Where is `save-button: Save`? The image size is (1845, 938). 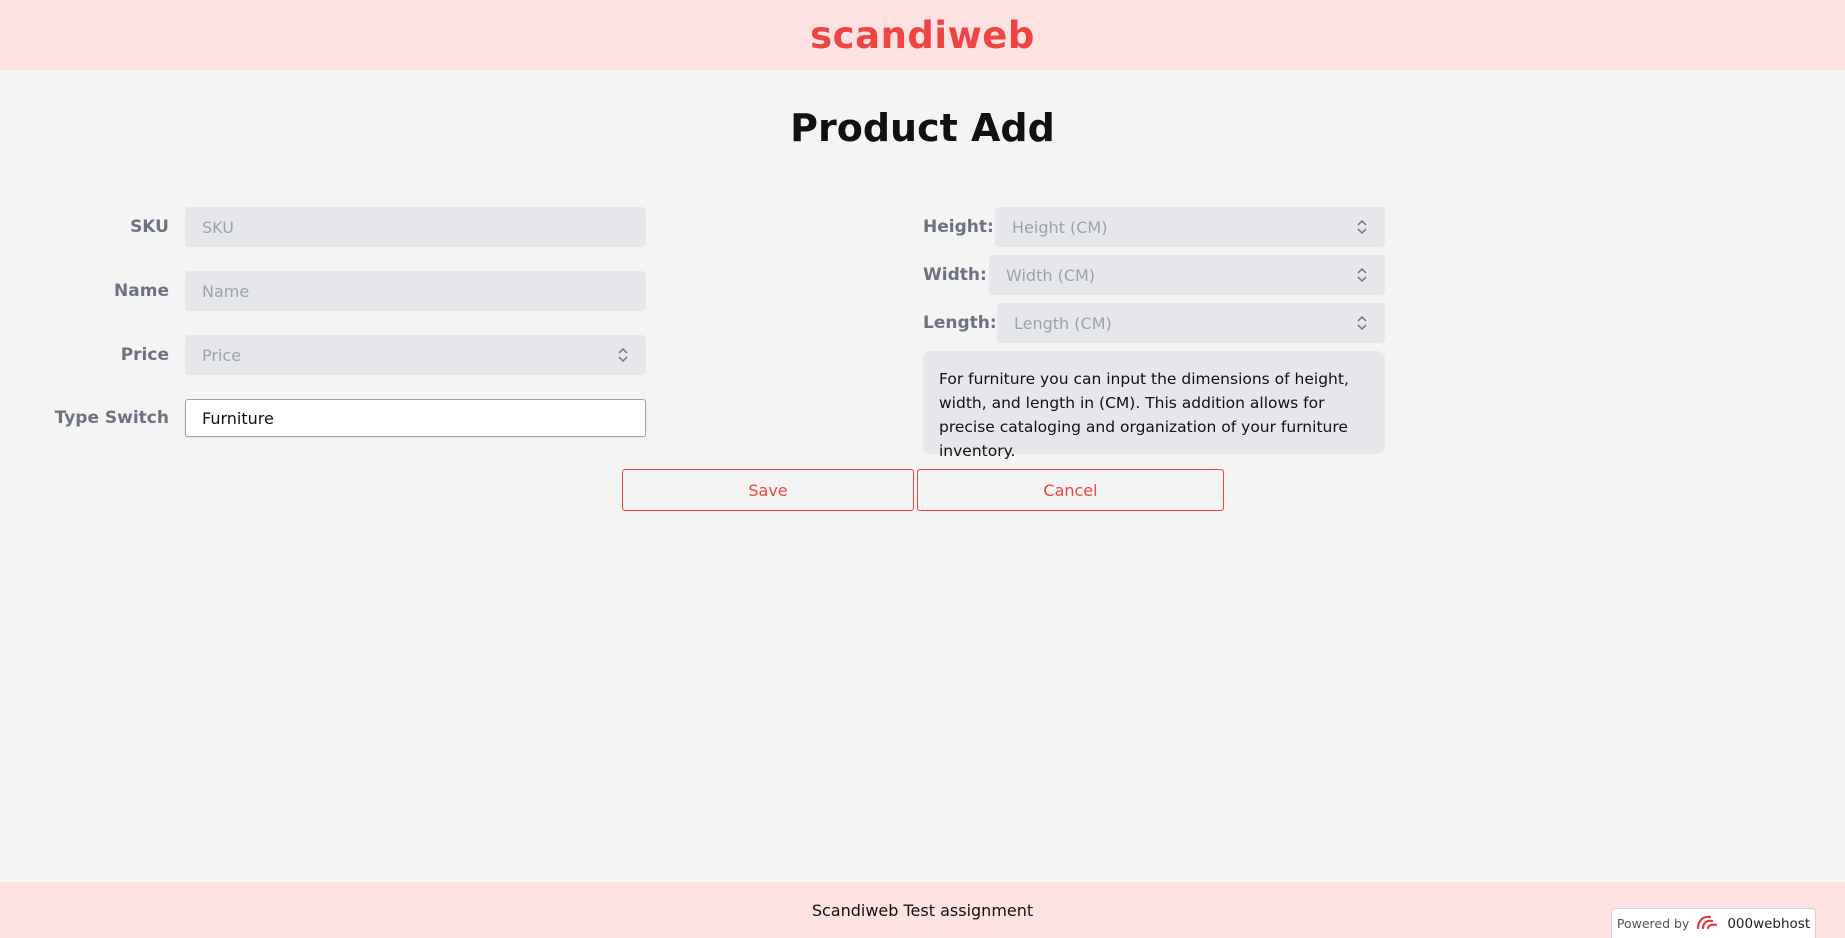 save-button: Save is located at coordinates (768, 490).